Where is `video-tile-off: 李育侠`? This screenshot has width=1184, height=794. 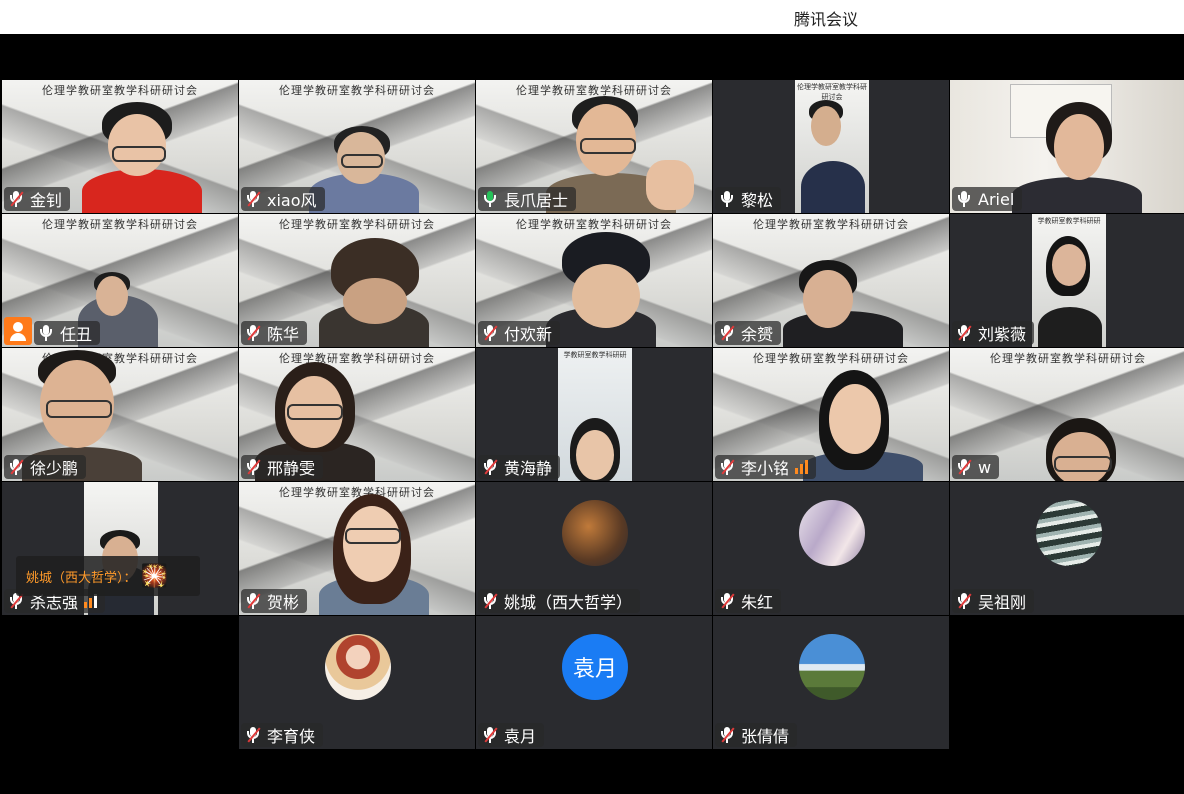
video-tile-off: 李育侠 is located at coordinates (357, 682).